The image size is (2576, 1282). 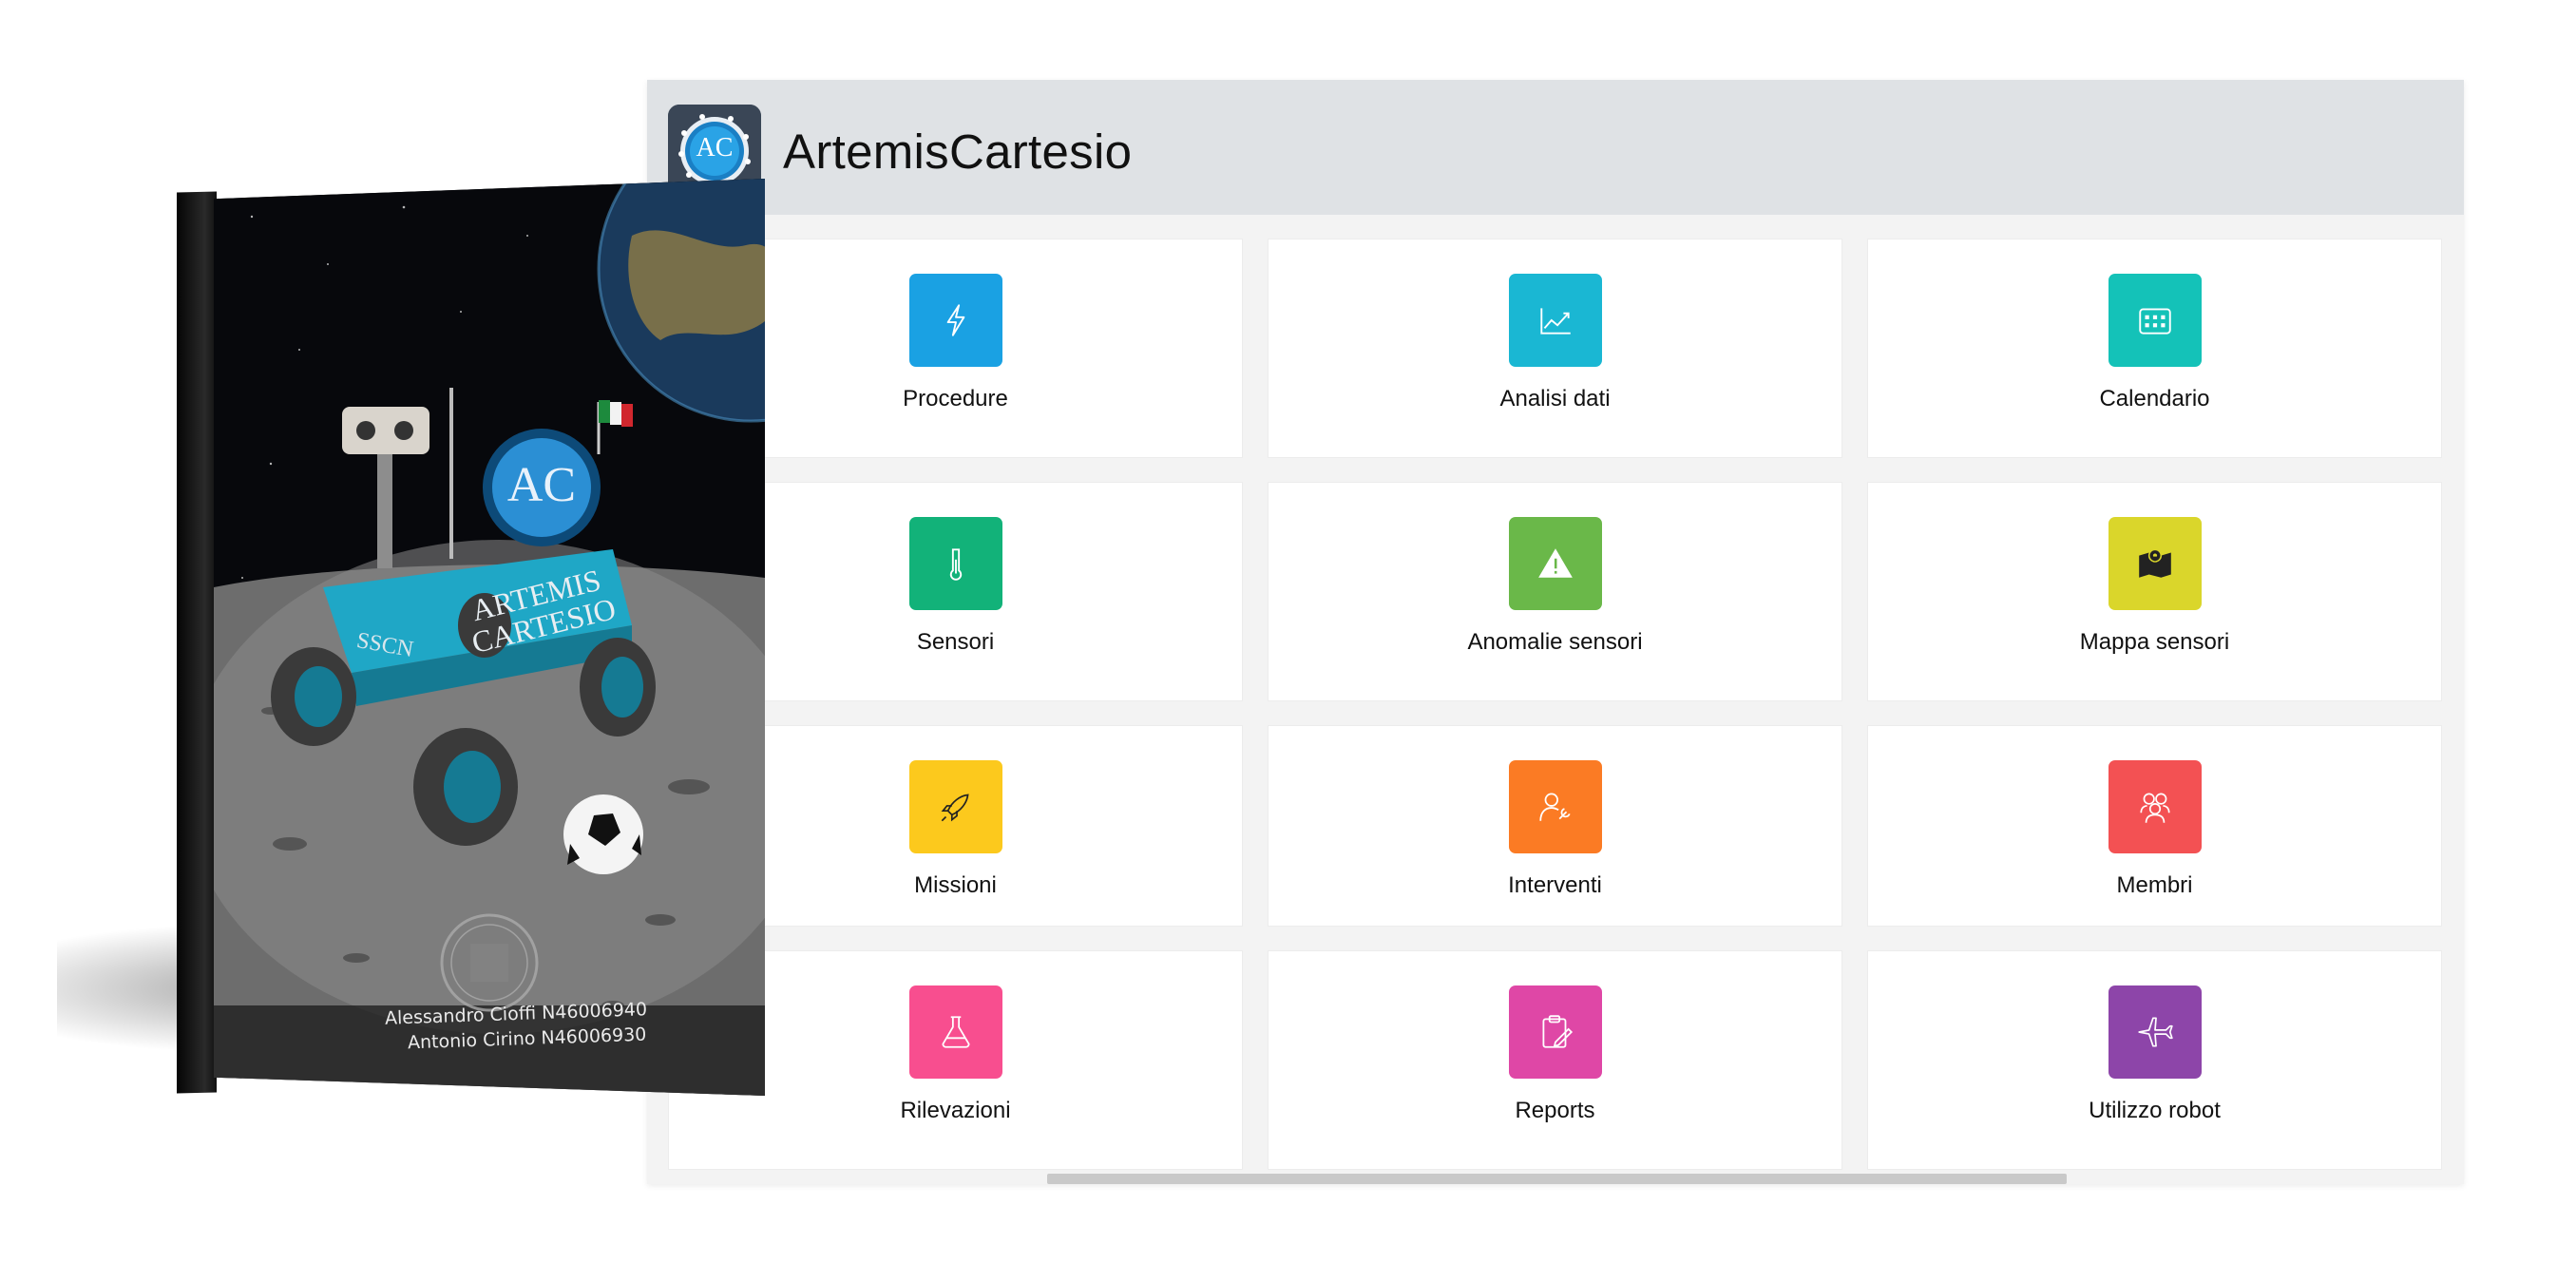 What do you see at coordinates (1557, 1031) in the screenshot?
I see `clipboard-icon` at bounding box center [1557, 1031].